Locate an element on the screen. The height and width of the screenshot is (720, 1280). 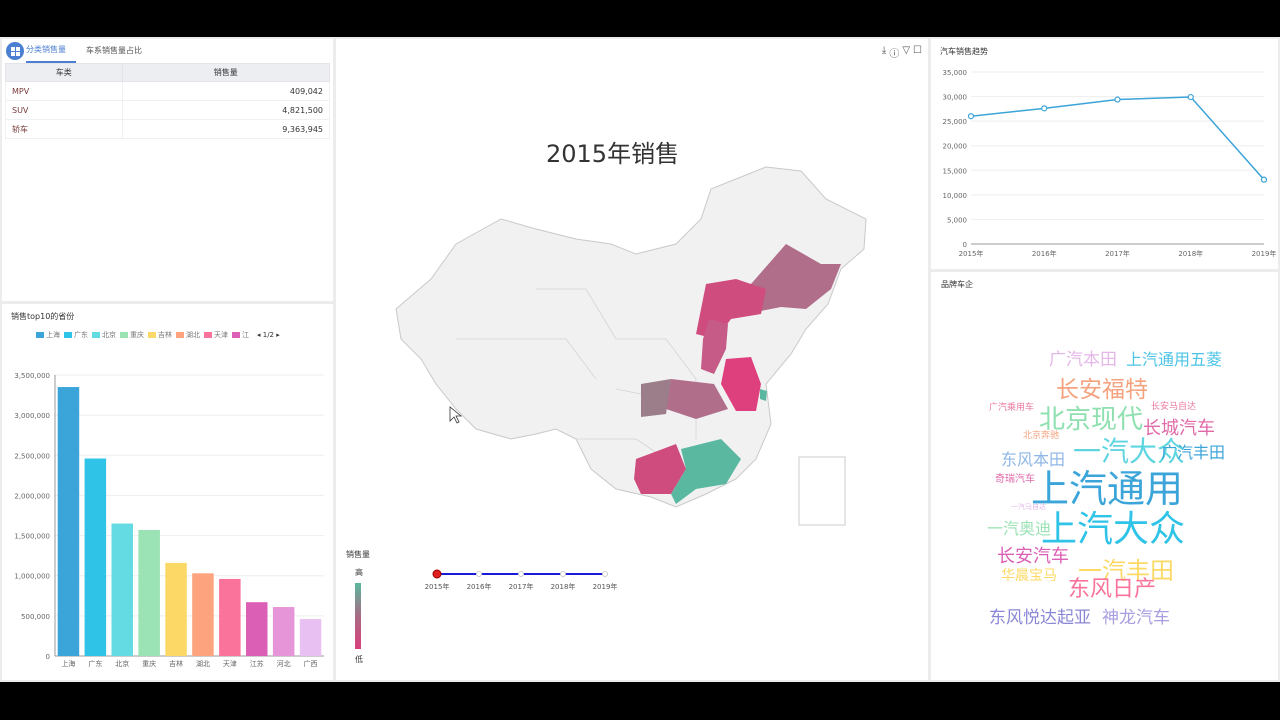
y-tick-label: 35,000 is located at coordinates (955, 73).